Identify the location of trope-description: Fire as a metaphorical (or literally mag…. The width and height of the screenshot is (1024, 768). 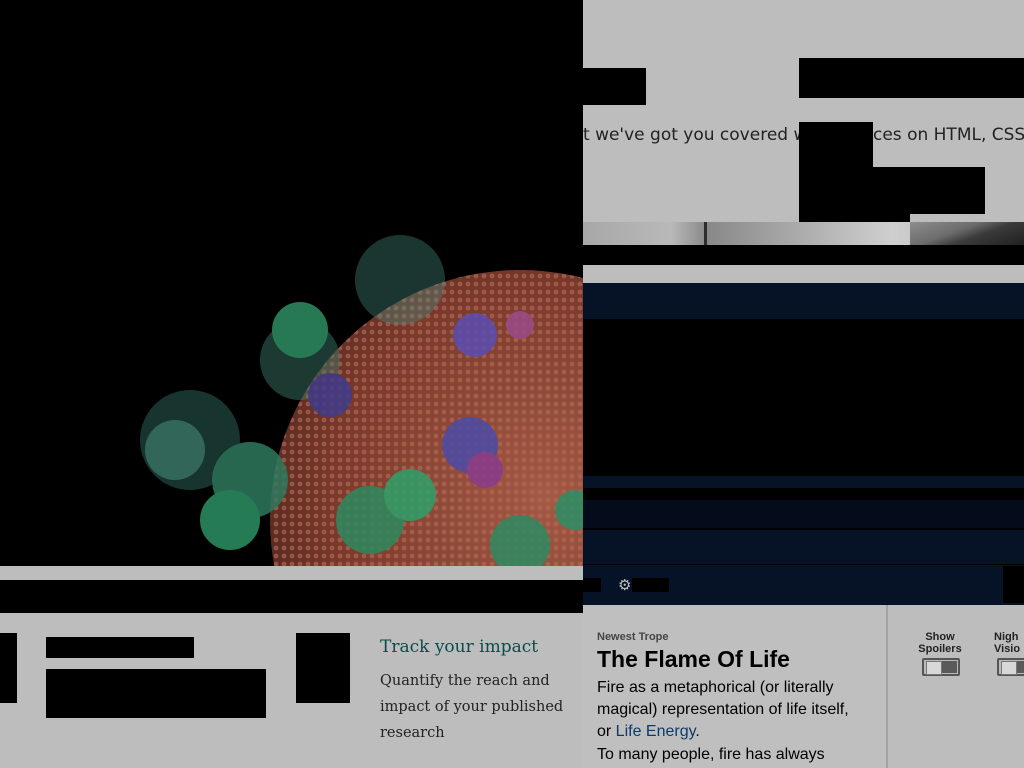
(732, 710).